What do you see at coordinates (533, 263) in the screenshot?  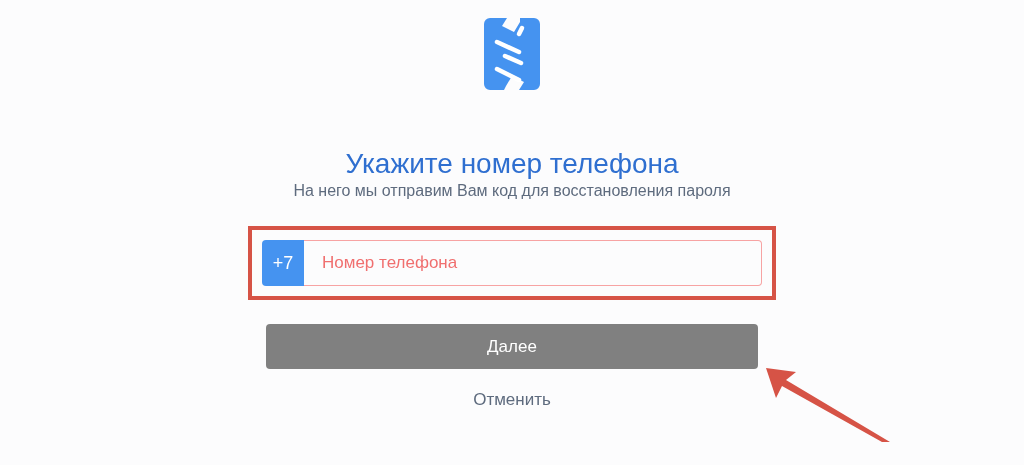 I see `phone-field: Номер телефона` at bounding box center [533, 263].